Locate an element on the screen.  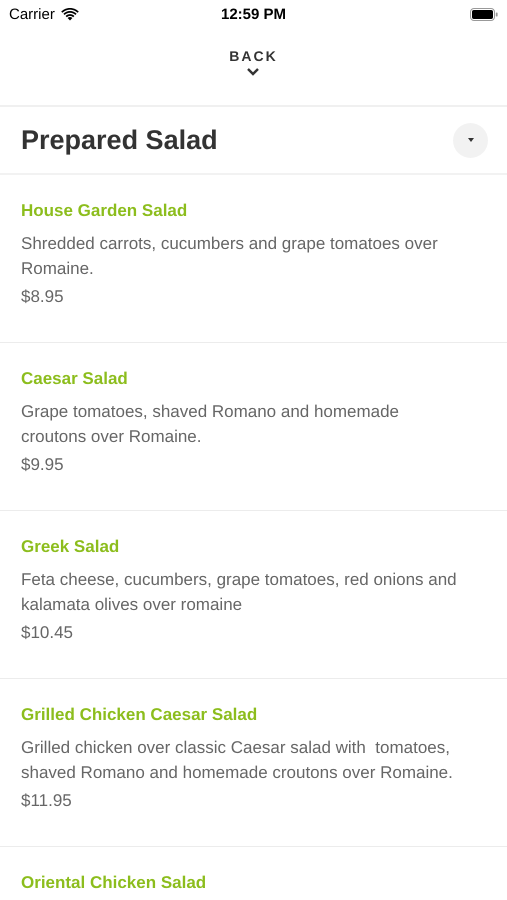
item-price: $10.45 is located at coordinates (47, 633).